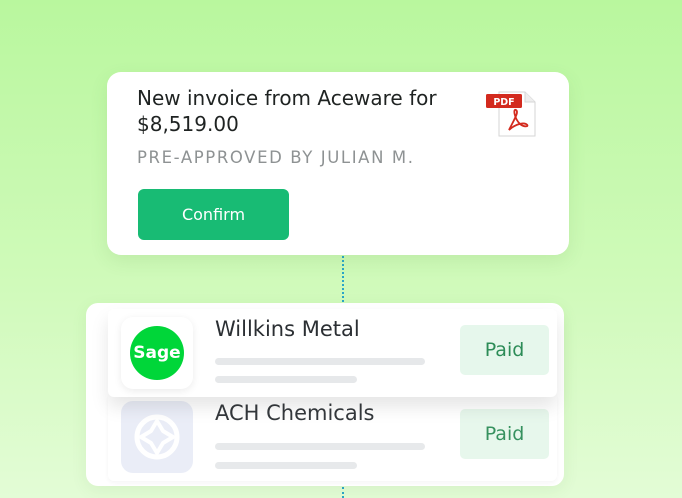 The width and height of the screenshot is (682, 498). Describe the element at coordinates (287, 329) in the screenshot. I see `vendor-name: Willkins Metal` at that location.